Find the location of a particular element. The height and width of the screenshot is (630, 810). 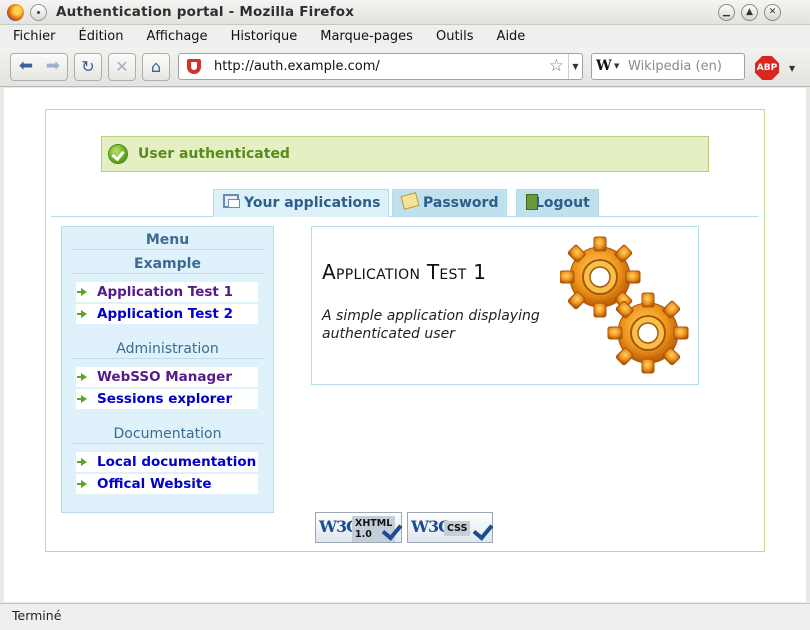

maximize-button: ▲ is located at coordinates (749, 12).